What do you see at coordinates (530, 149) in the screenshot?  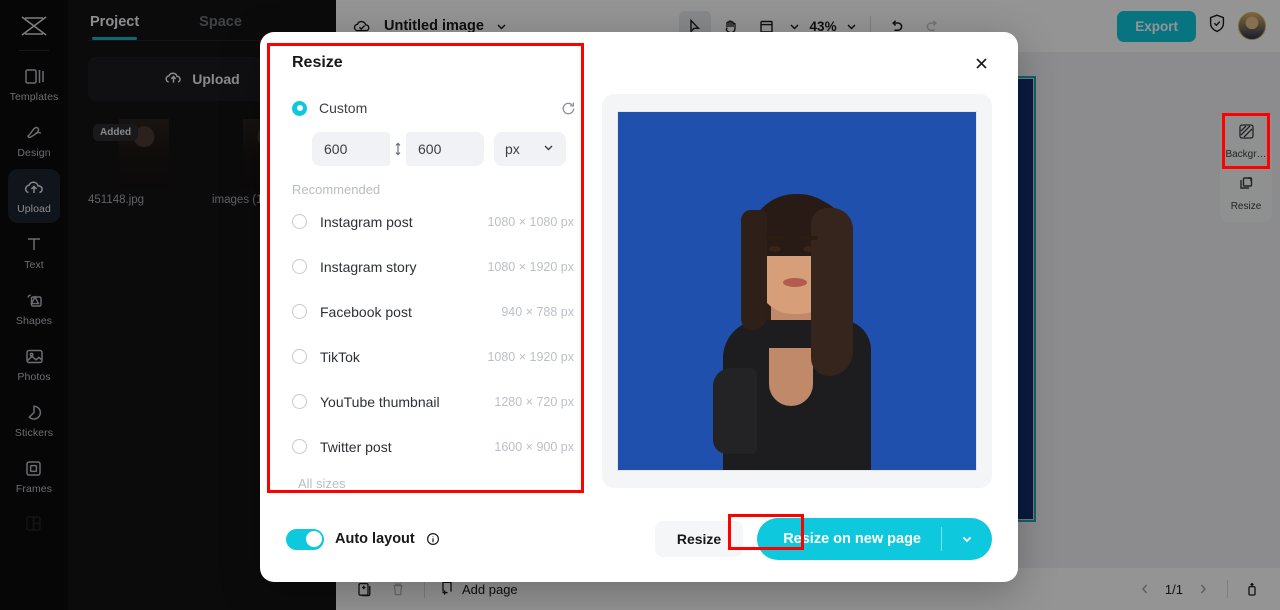 I see `unit-select: px` at bounding box center [530, 149].